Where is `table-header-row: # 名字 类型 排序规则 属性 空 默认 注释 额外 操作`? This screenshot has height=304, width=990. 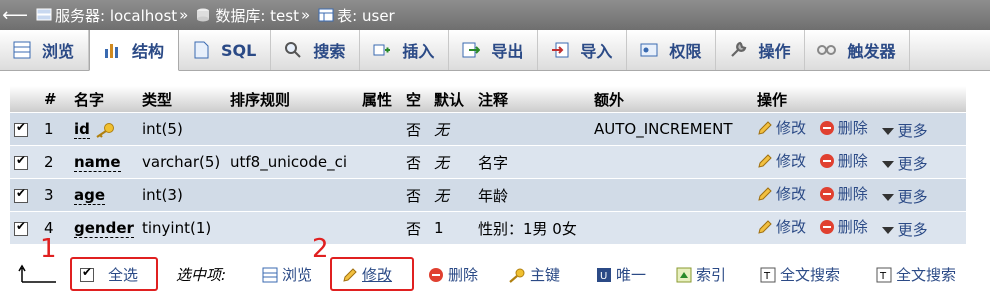 table-header-row: # 名字 类型 排序规则 属性 空 默认 注释 额外 操作 is located at coordinates (488, 99).